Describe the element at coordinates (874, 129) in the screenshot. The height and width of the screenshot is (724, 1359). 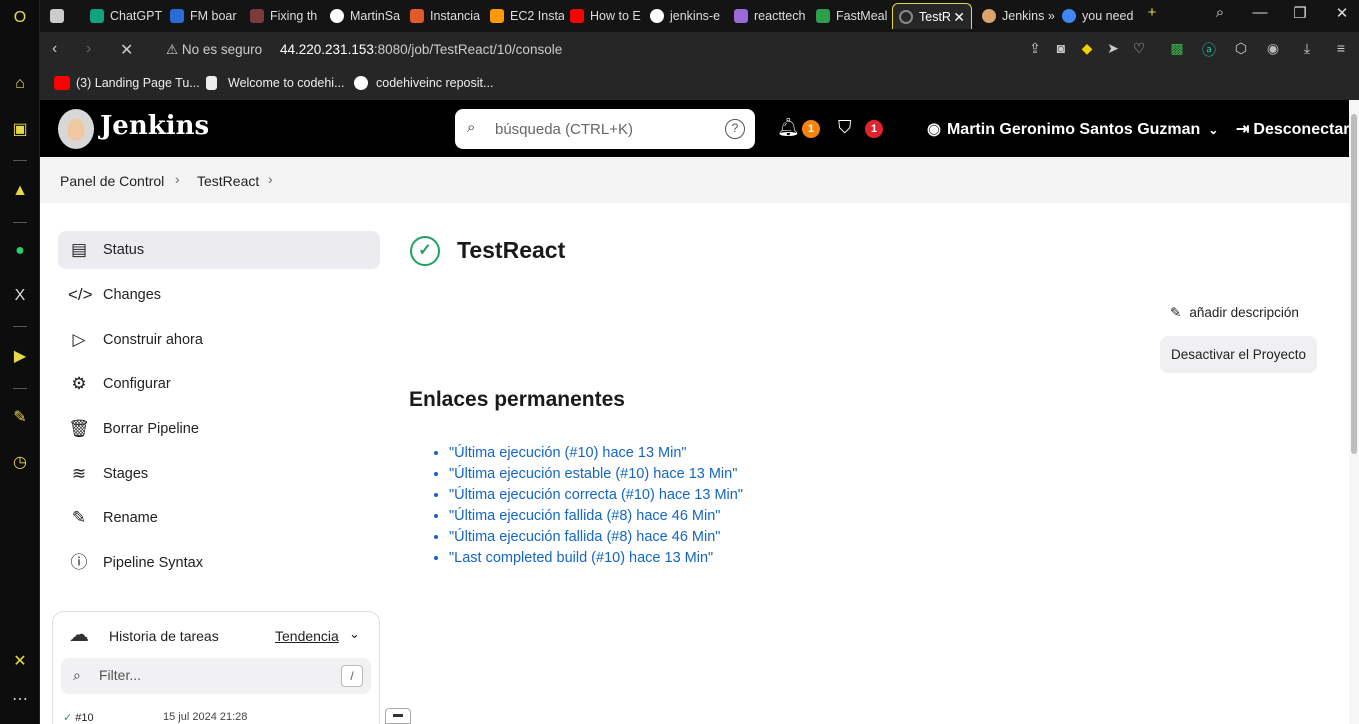
I see `security-badge: 1` at that location.